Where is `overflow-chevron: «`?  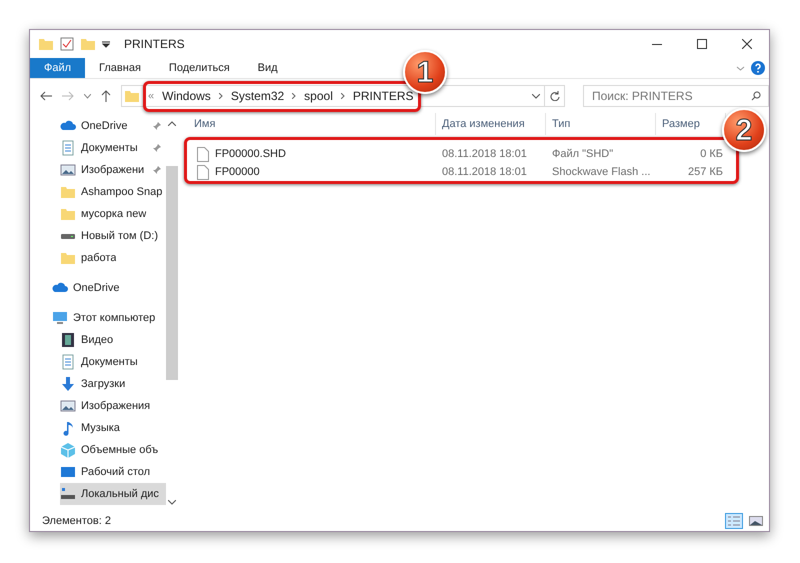
overflow-chevron: « is located at coordinates (151, 96).